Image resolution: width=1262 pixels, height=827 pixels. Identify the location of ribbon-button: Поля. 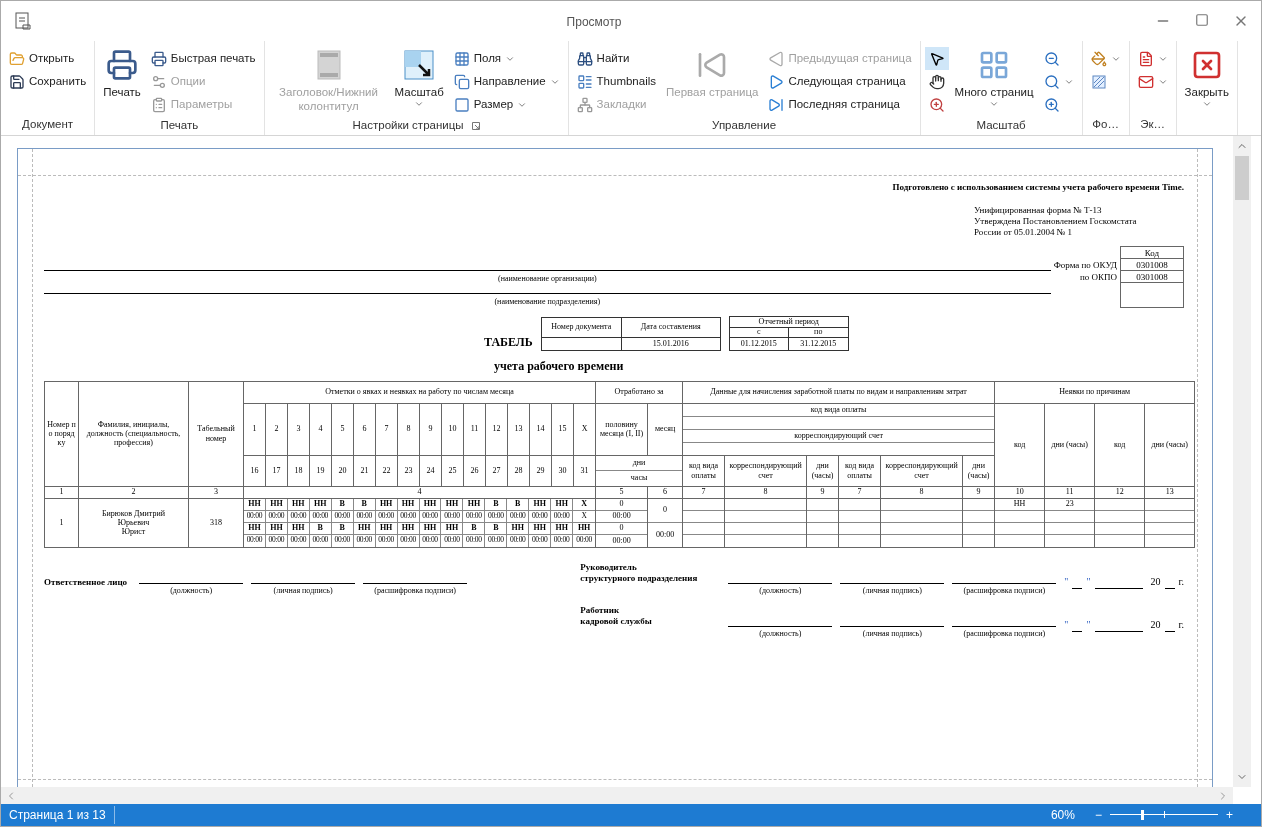
(506, 58).